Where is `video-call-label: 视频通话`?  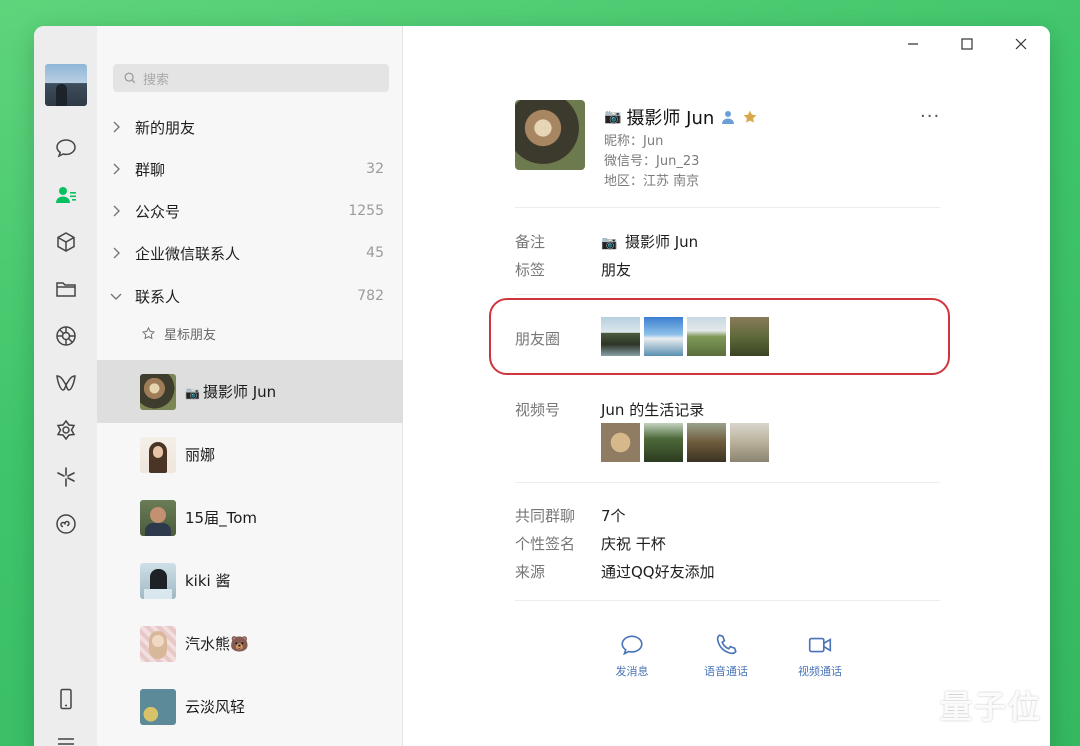
video-call-label: 视频通话 is located at coordinates (820, 671).